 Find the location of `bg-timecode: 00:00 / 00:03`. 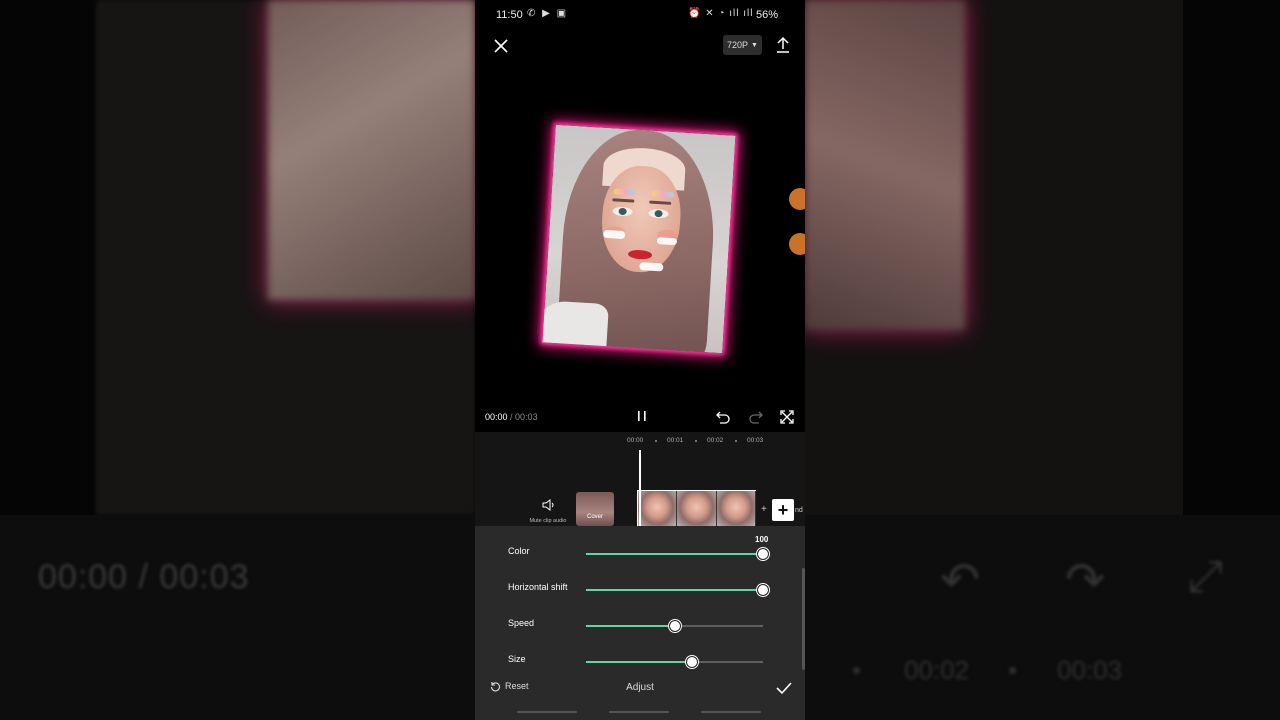

bg-timecode: 00:00 / 00:03 is located at coordinates (144, 577).